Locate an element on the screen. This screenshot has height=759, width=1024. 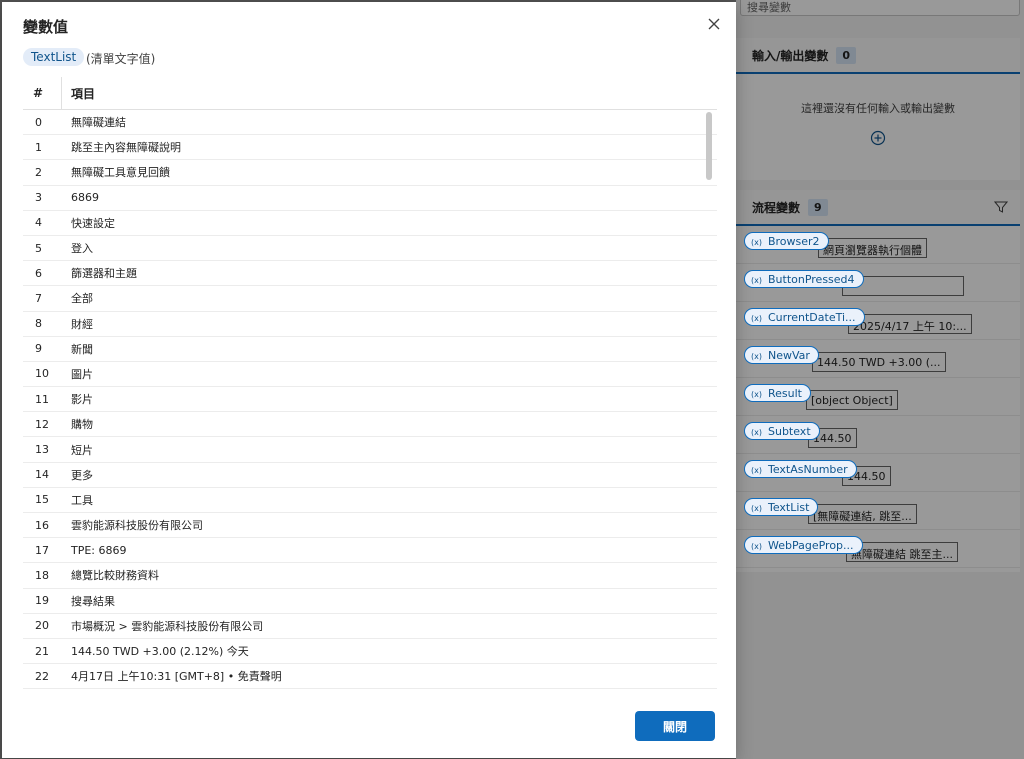
row-index: 7 is located at coordinates (38, 298).